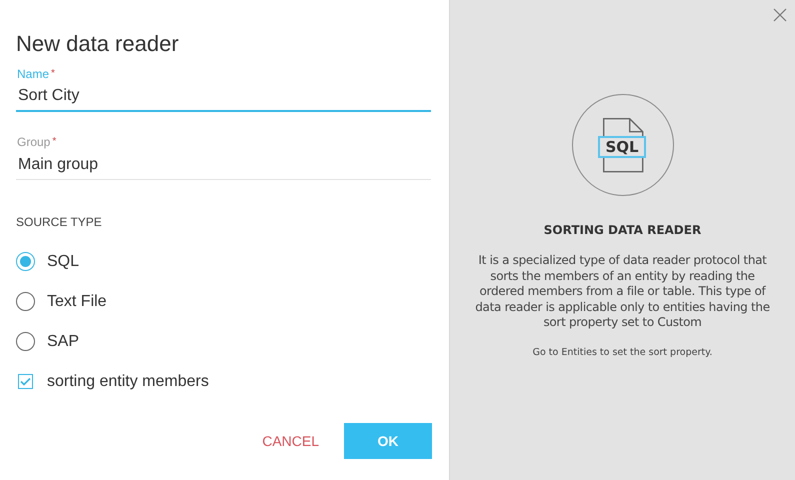 This screenshot has height=480, width=795. Describe the element at coordinates (622, 291) in the screenshot. I see `info-description: It is a specialized type of data reader protocol that sorts the members of an entity by reading the ordered members from a file or table. This type of data reader is applicable only to entities having the sort property set to Custom` at that location.